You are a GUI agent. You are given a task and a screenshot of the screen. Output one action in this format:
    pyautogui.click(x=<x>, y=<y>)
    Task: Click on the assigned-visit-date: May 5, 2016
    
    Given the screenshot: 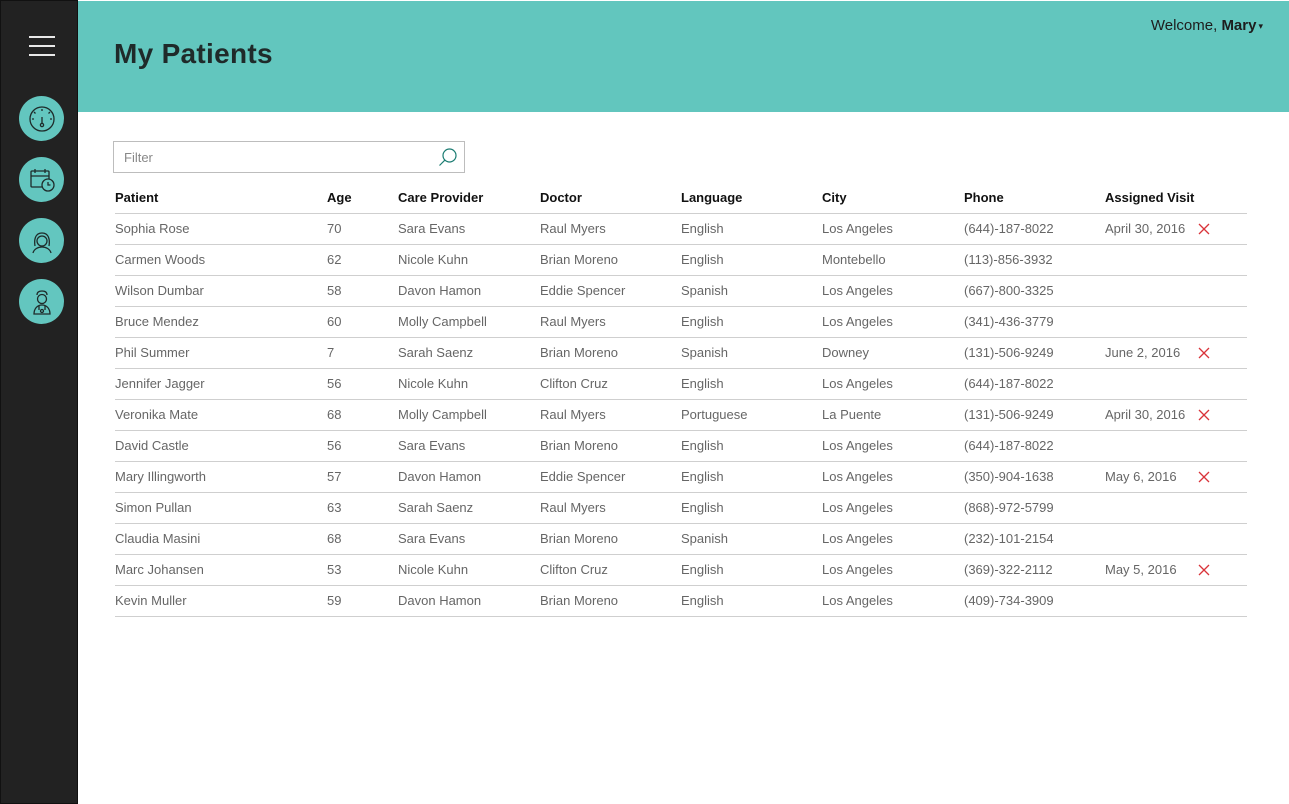 What is the action you would take?
    pyautogui.click(x=1141, y=569)
    